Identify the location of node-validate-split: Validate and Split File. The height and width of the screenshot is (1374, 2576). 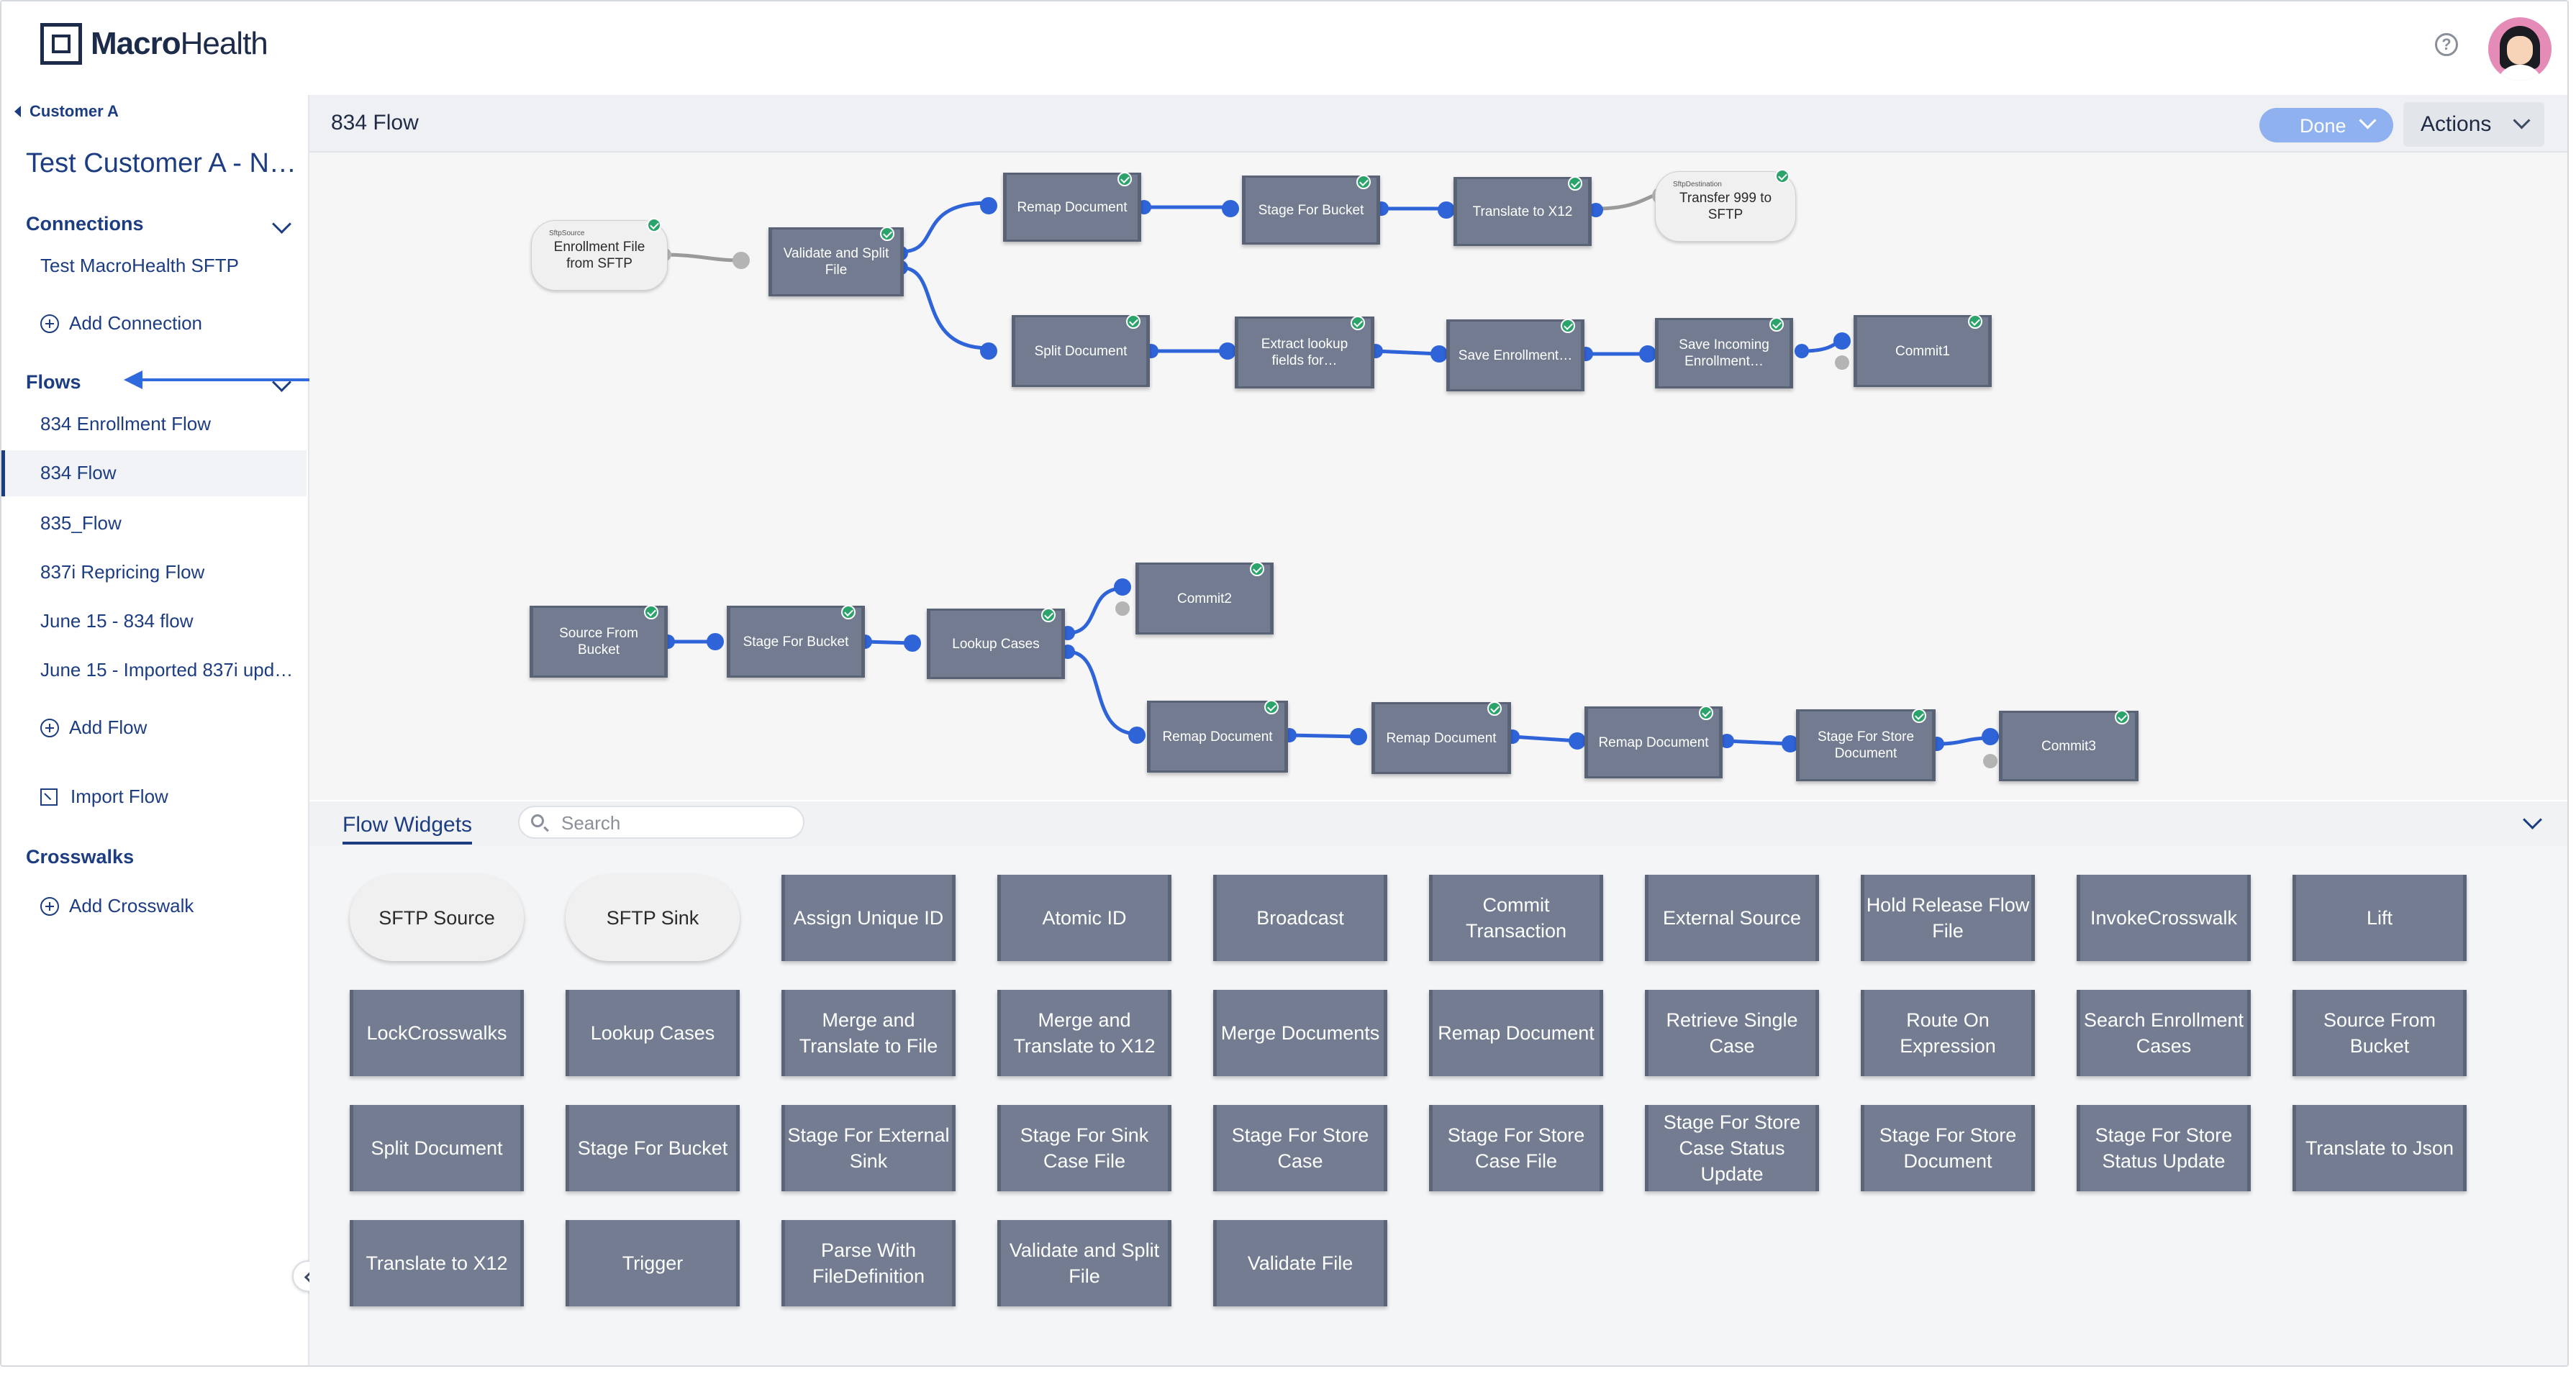
(836, 261).